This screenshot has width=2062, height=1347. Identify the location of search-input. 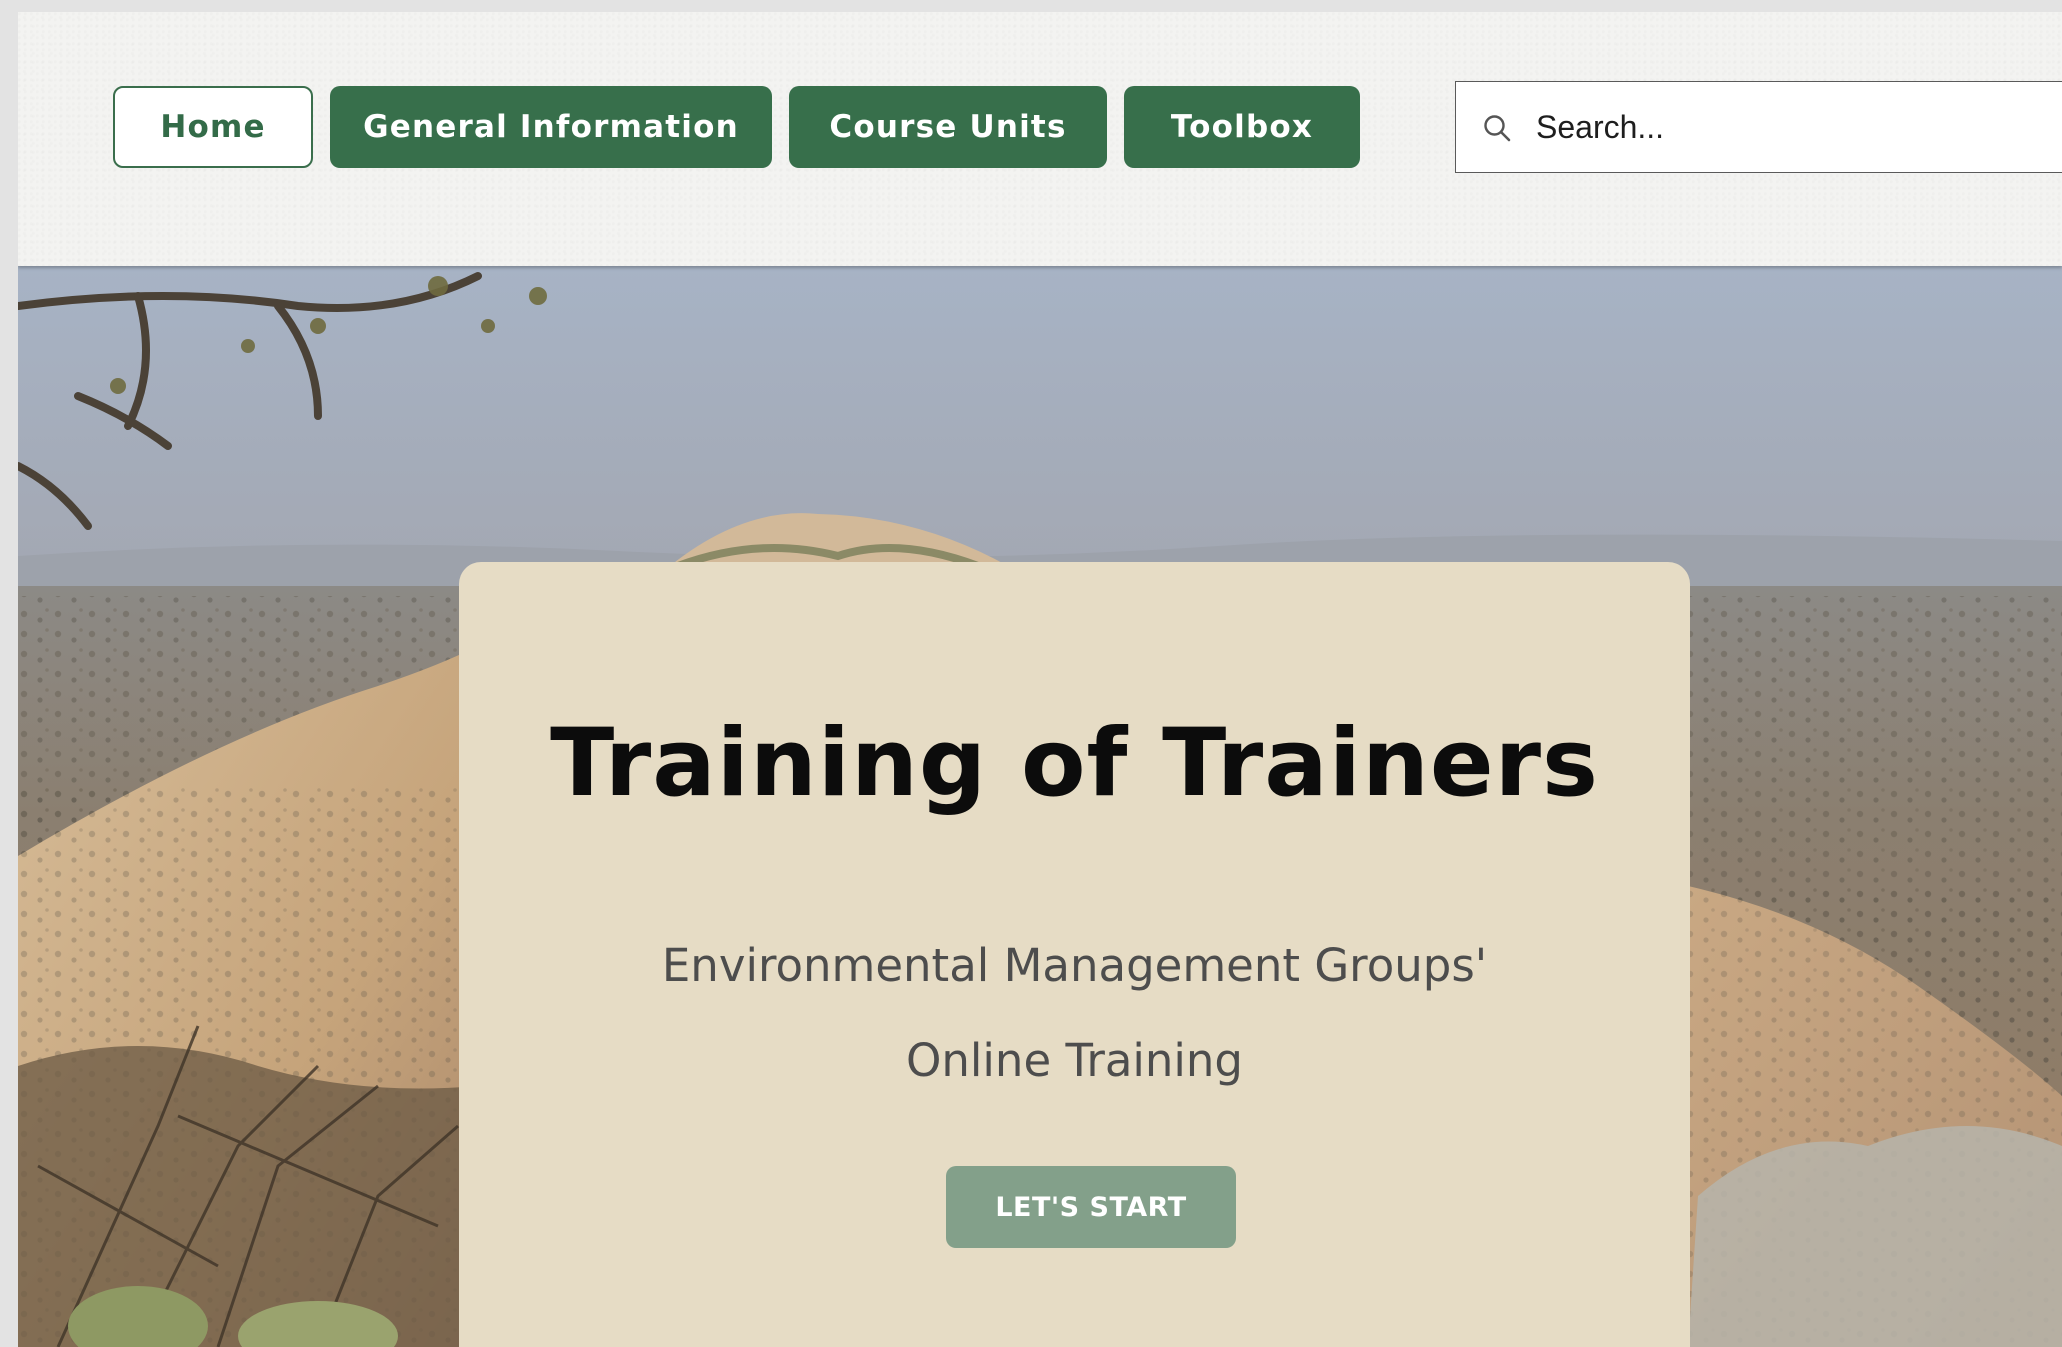
(1798, 127).